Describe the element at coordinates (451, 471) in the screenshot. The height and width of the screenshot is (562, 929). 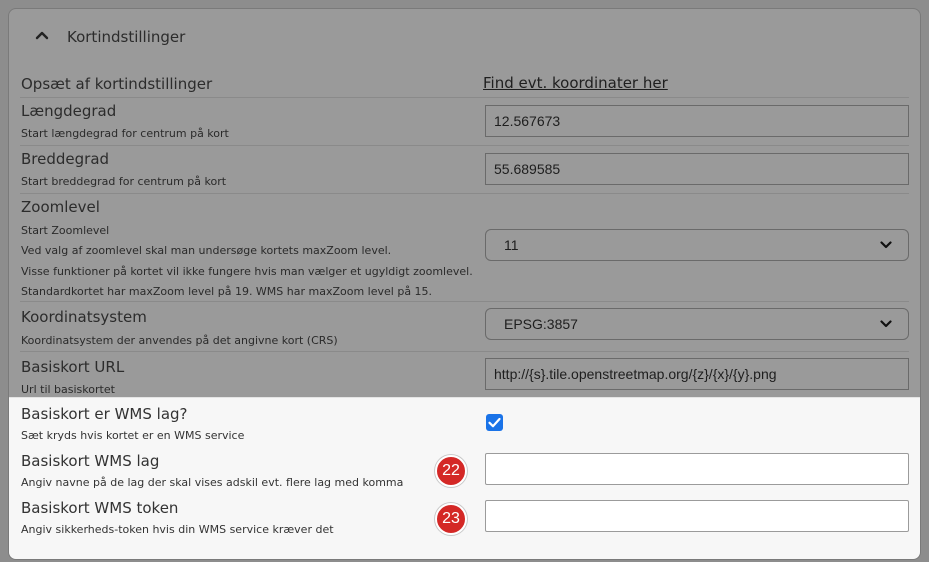
I see `step-badge-22: 22` at that location.